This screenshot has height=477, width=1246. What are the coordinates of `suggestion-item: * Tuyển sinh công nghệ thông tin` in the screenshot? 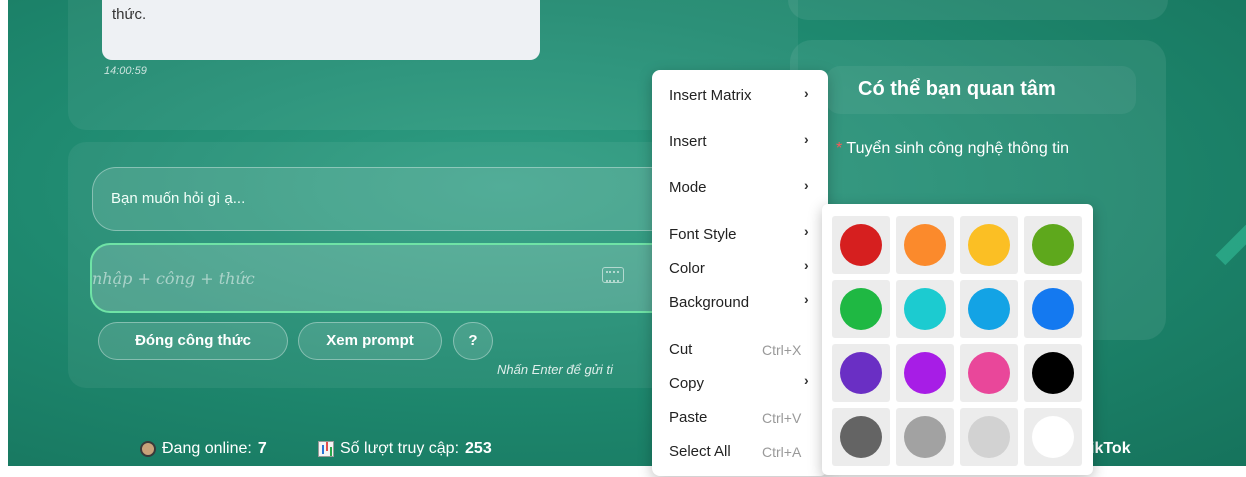 It's located at (981, 149).